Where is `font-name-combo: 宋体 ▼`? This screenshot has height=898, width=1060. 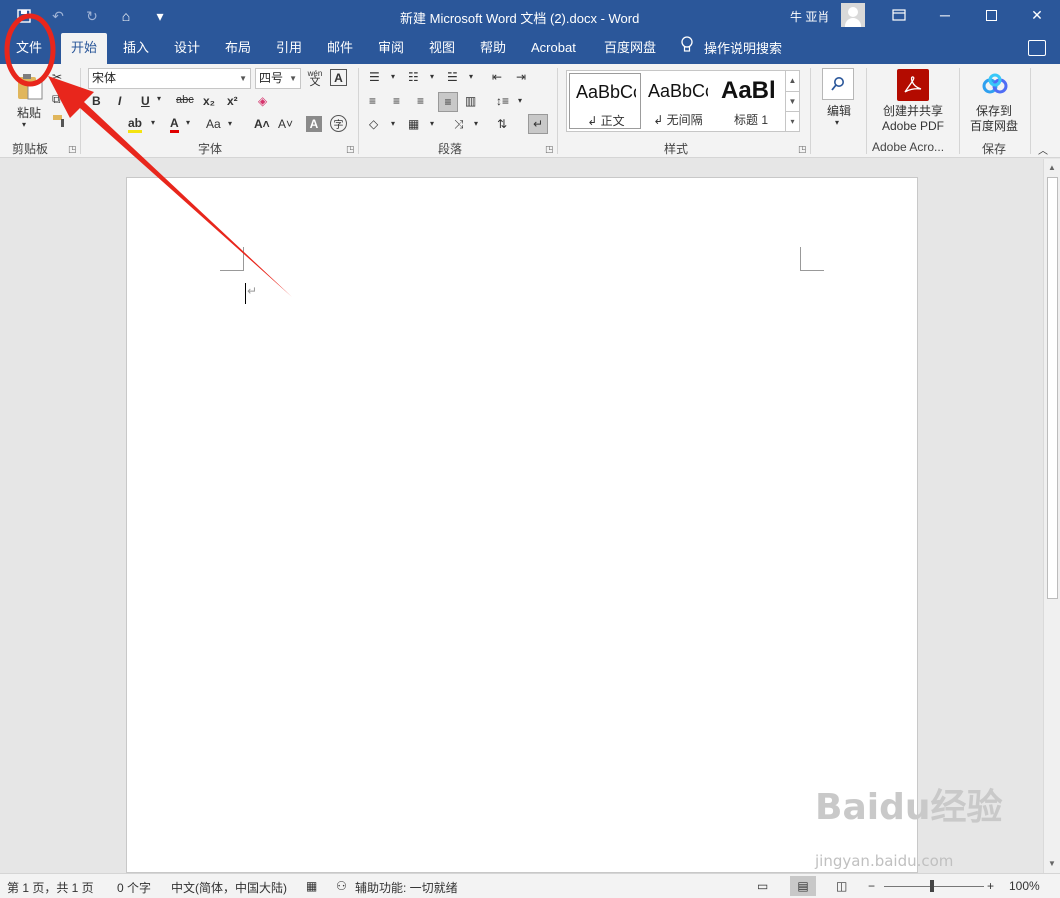 font-name-combo: 宋体 ▼ is located at coordinates (169, 78).